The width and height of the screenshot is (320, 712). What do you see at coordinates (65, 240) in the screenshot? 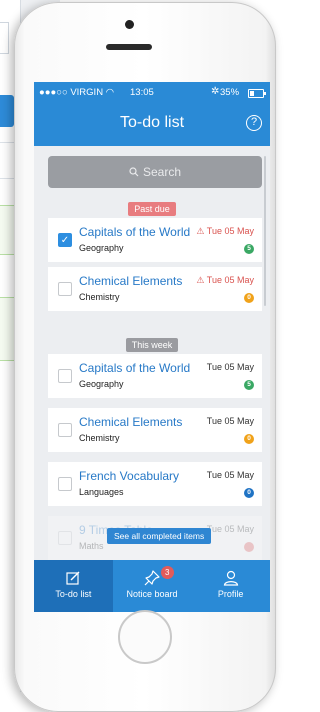
I see `task-checkbox: ✓` at bounding box center [65, 240].